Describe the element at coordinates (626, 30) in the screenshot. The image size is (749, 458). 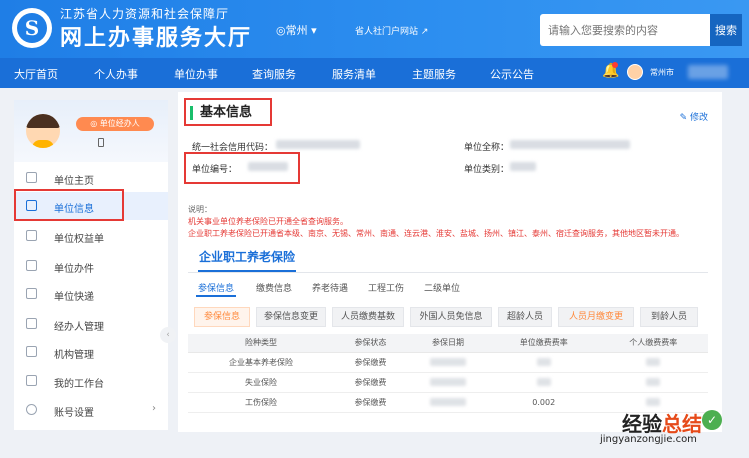
I see `search-input` at that location.